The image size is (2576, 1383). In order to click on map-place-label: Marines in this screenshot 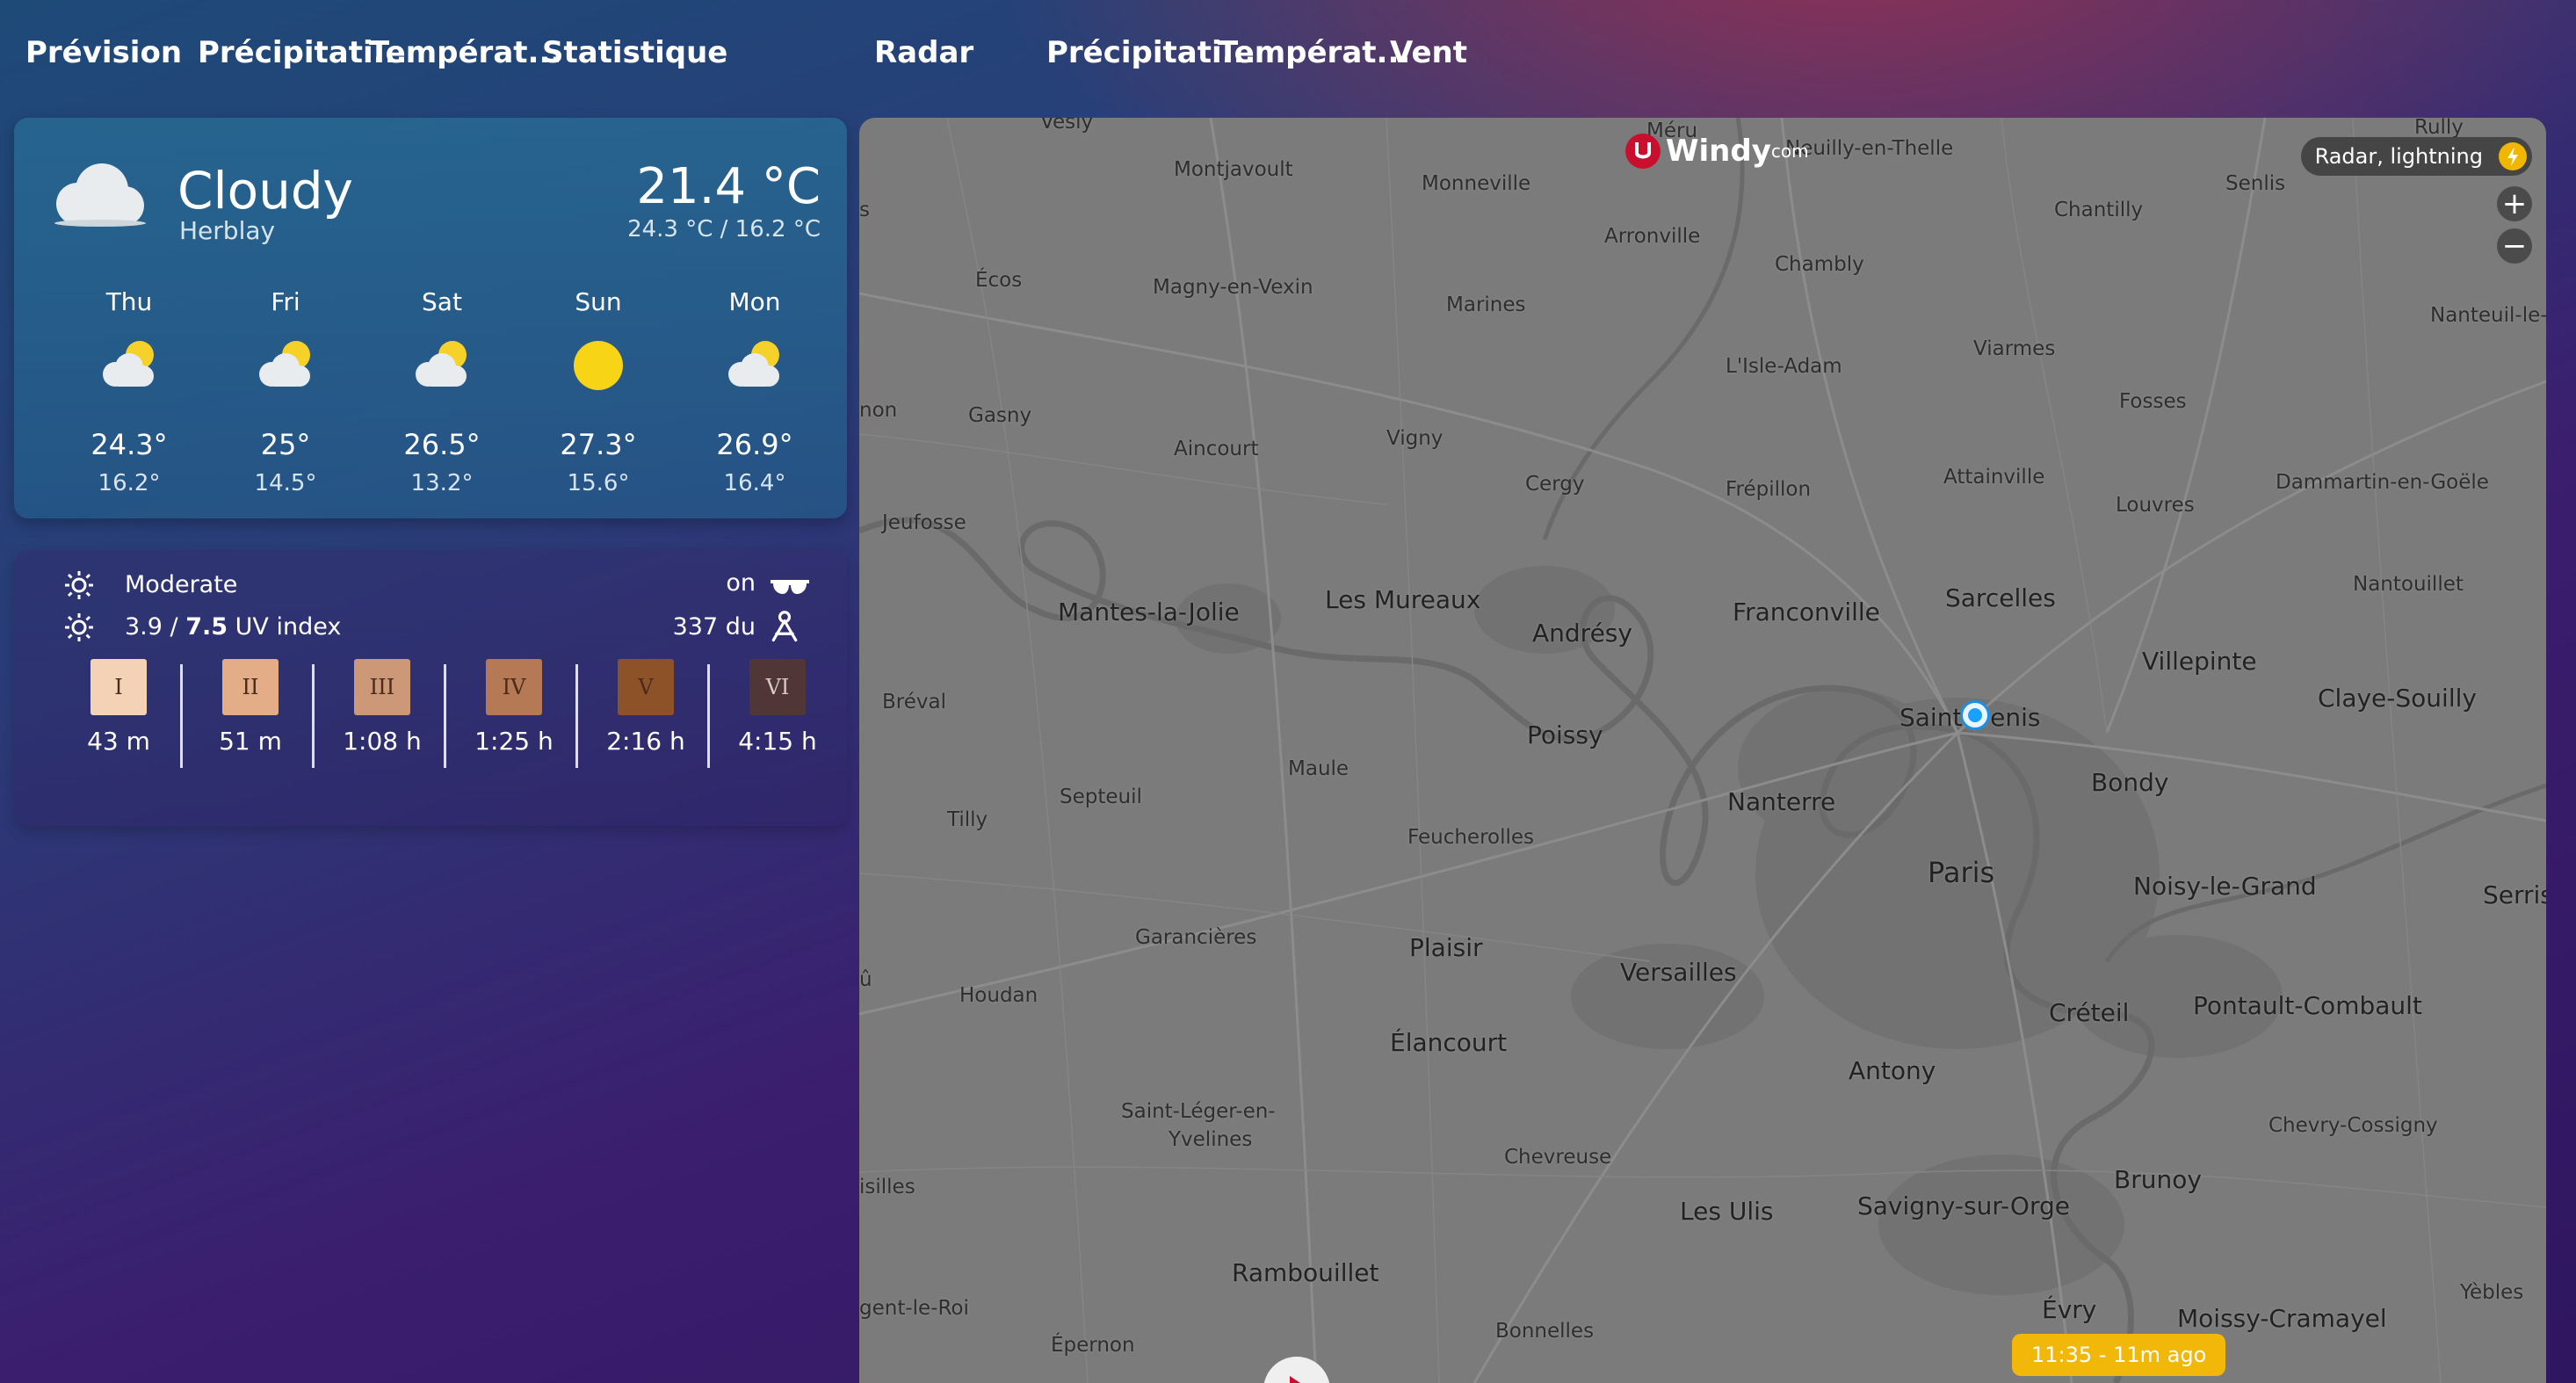, I will do `click(1486, 304)`.